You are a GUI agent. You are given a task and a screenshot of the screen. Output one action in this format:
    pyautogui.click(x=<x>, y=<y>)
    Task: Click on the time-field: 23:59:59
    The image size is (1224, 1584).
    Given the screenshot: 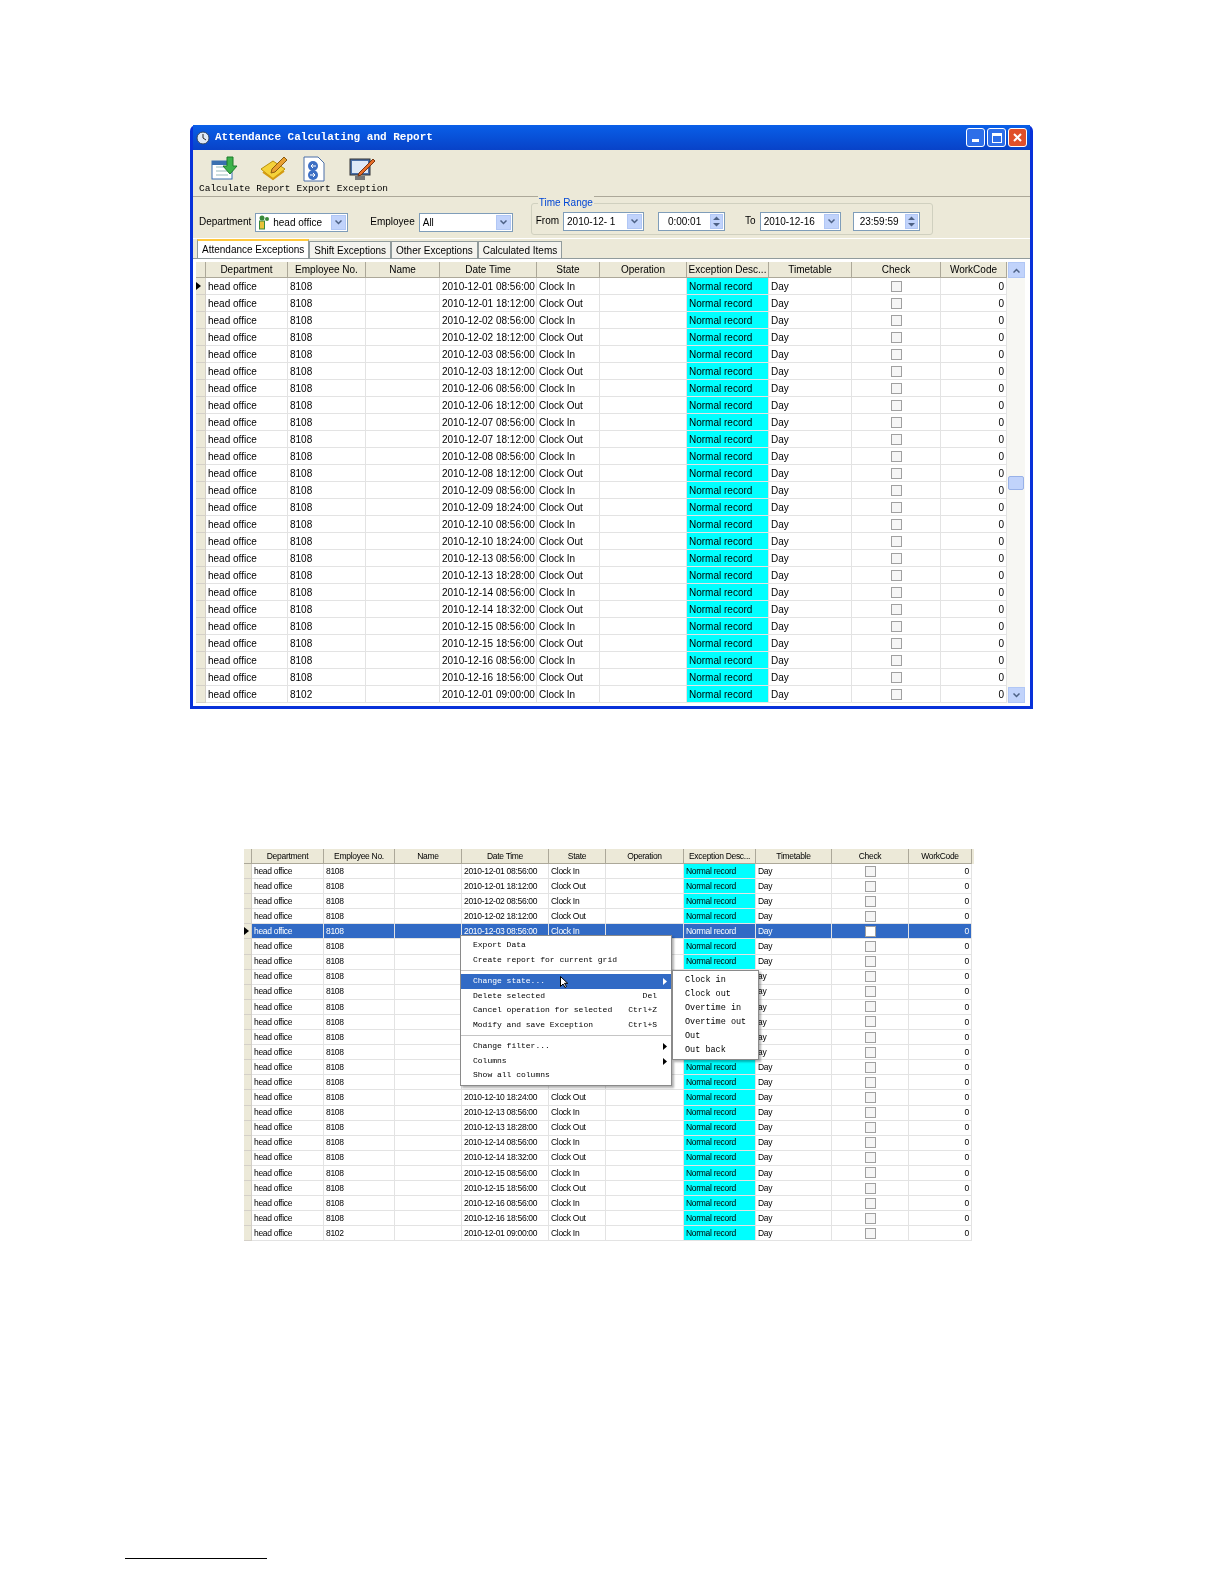 What is the action you would take?
    pyautogui.click(x=886, y=221)
    